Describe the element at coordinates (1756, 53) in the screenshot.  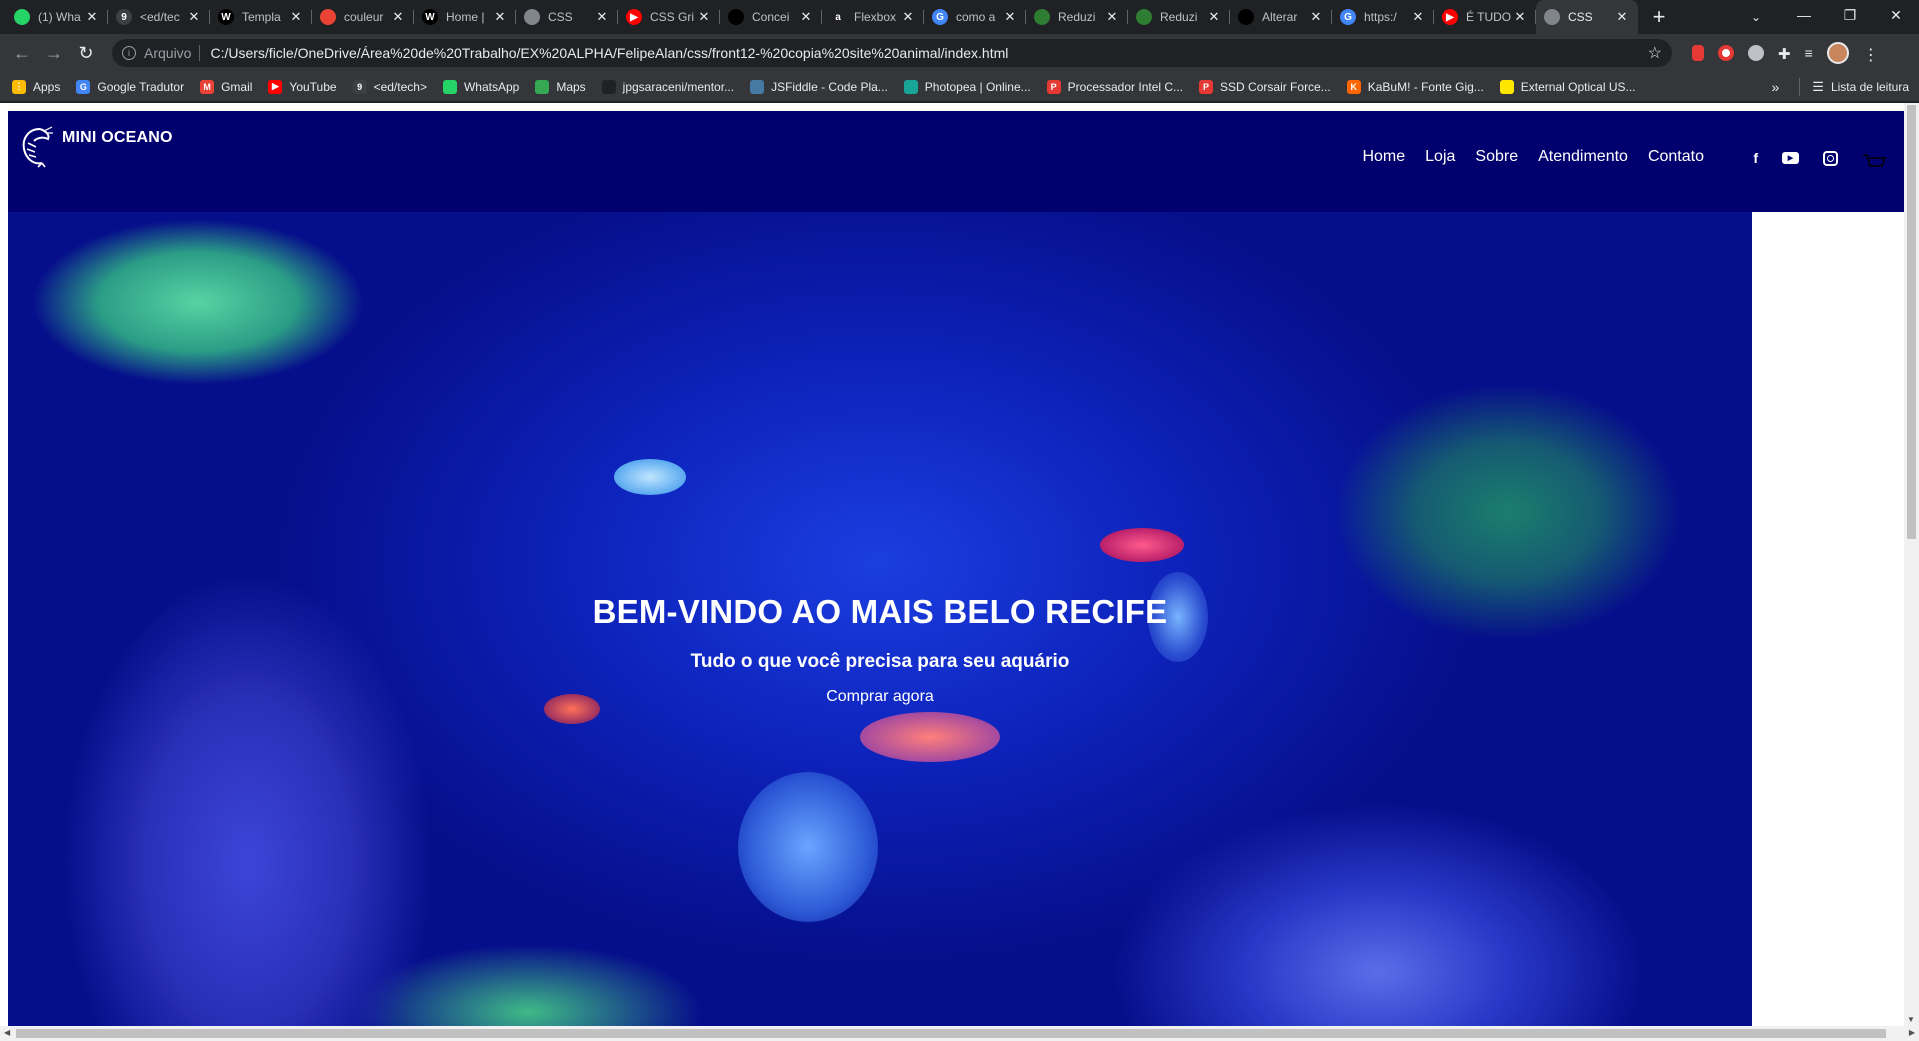
I see `extension-compass-icon` at that location.